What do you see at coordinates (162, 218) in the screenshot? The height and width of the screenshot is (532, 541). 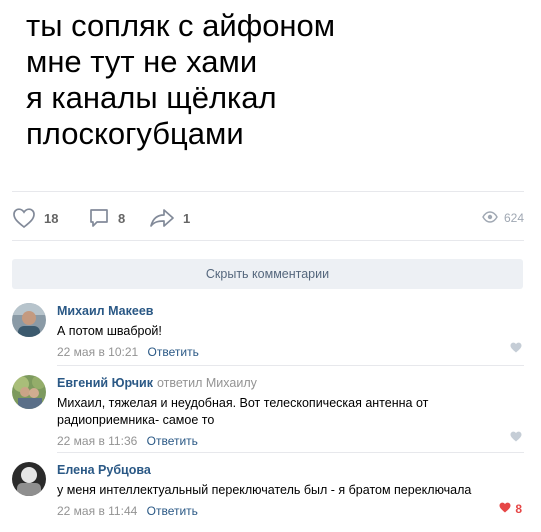 I see `share-arrow-icon` at bounding box center [162, 218].